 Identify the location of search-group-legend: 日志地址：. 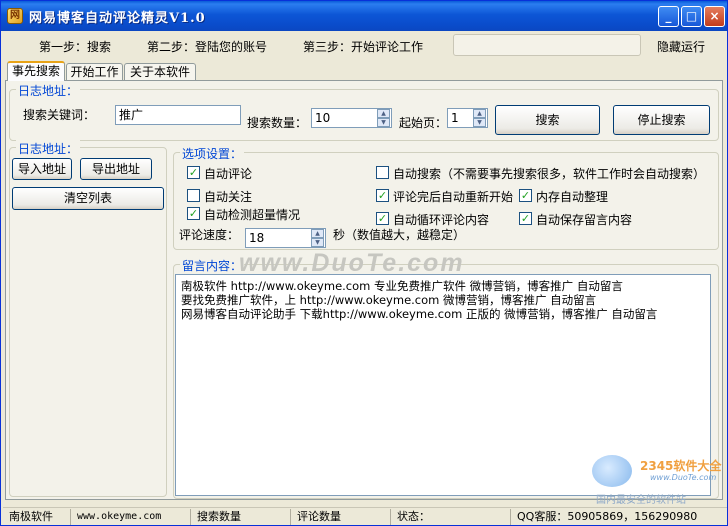
(48, 90).